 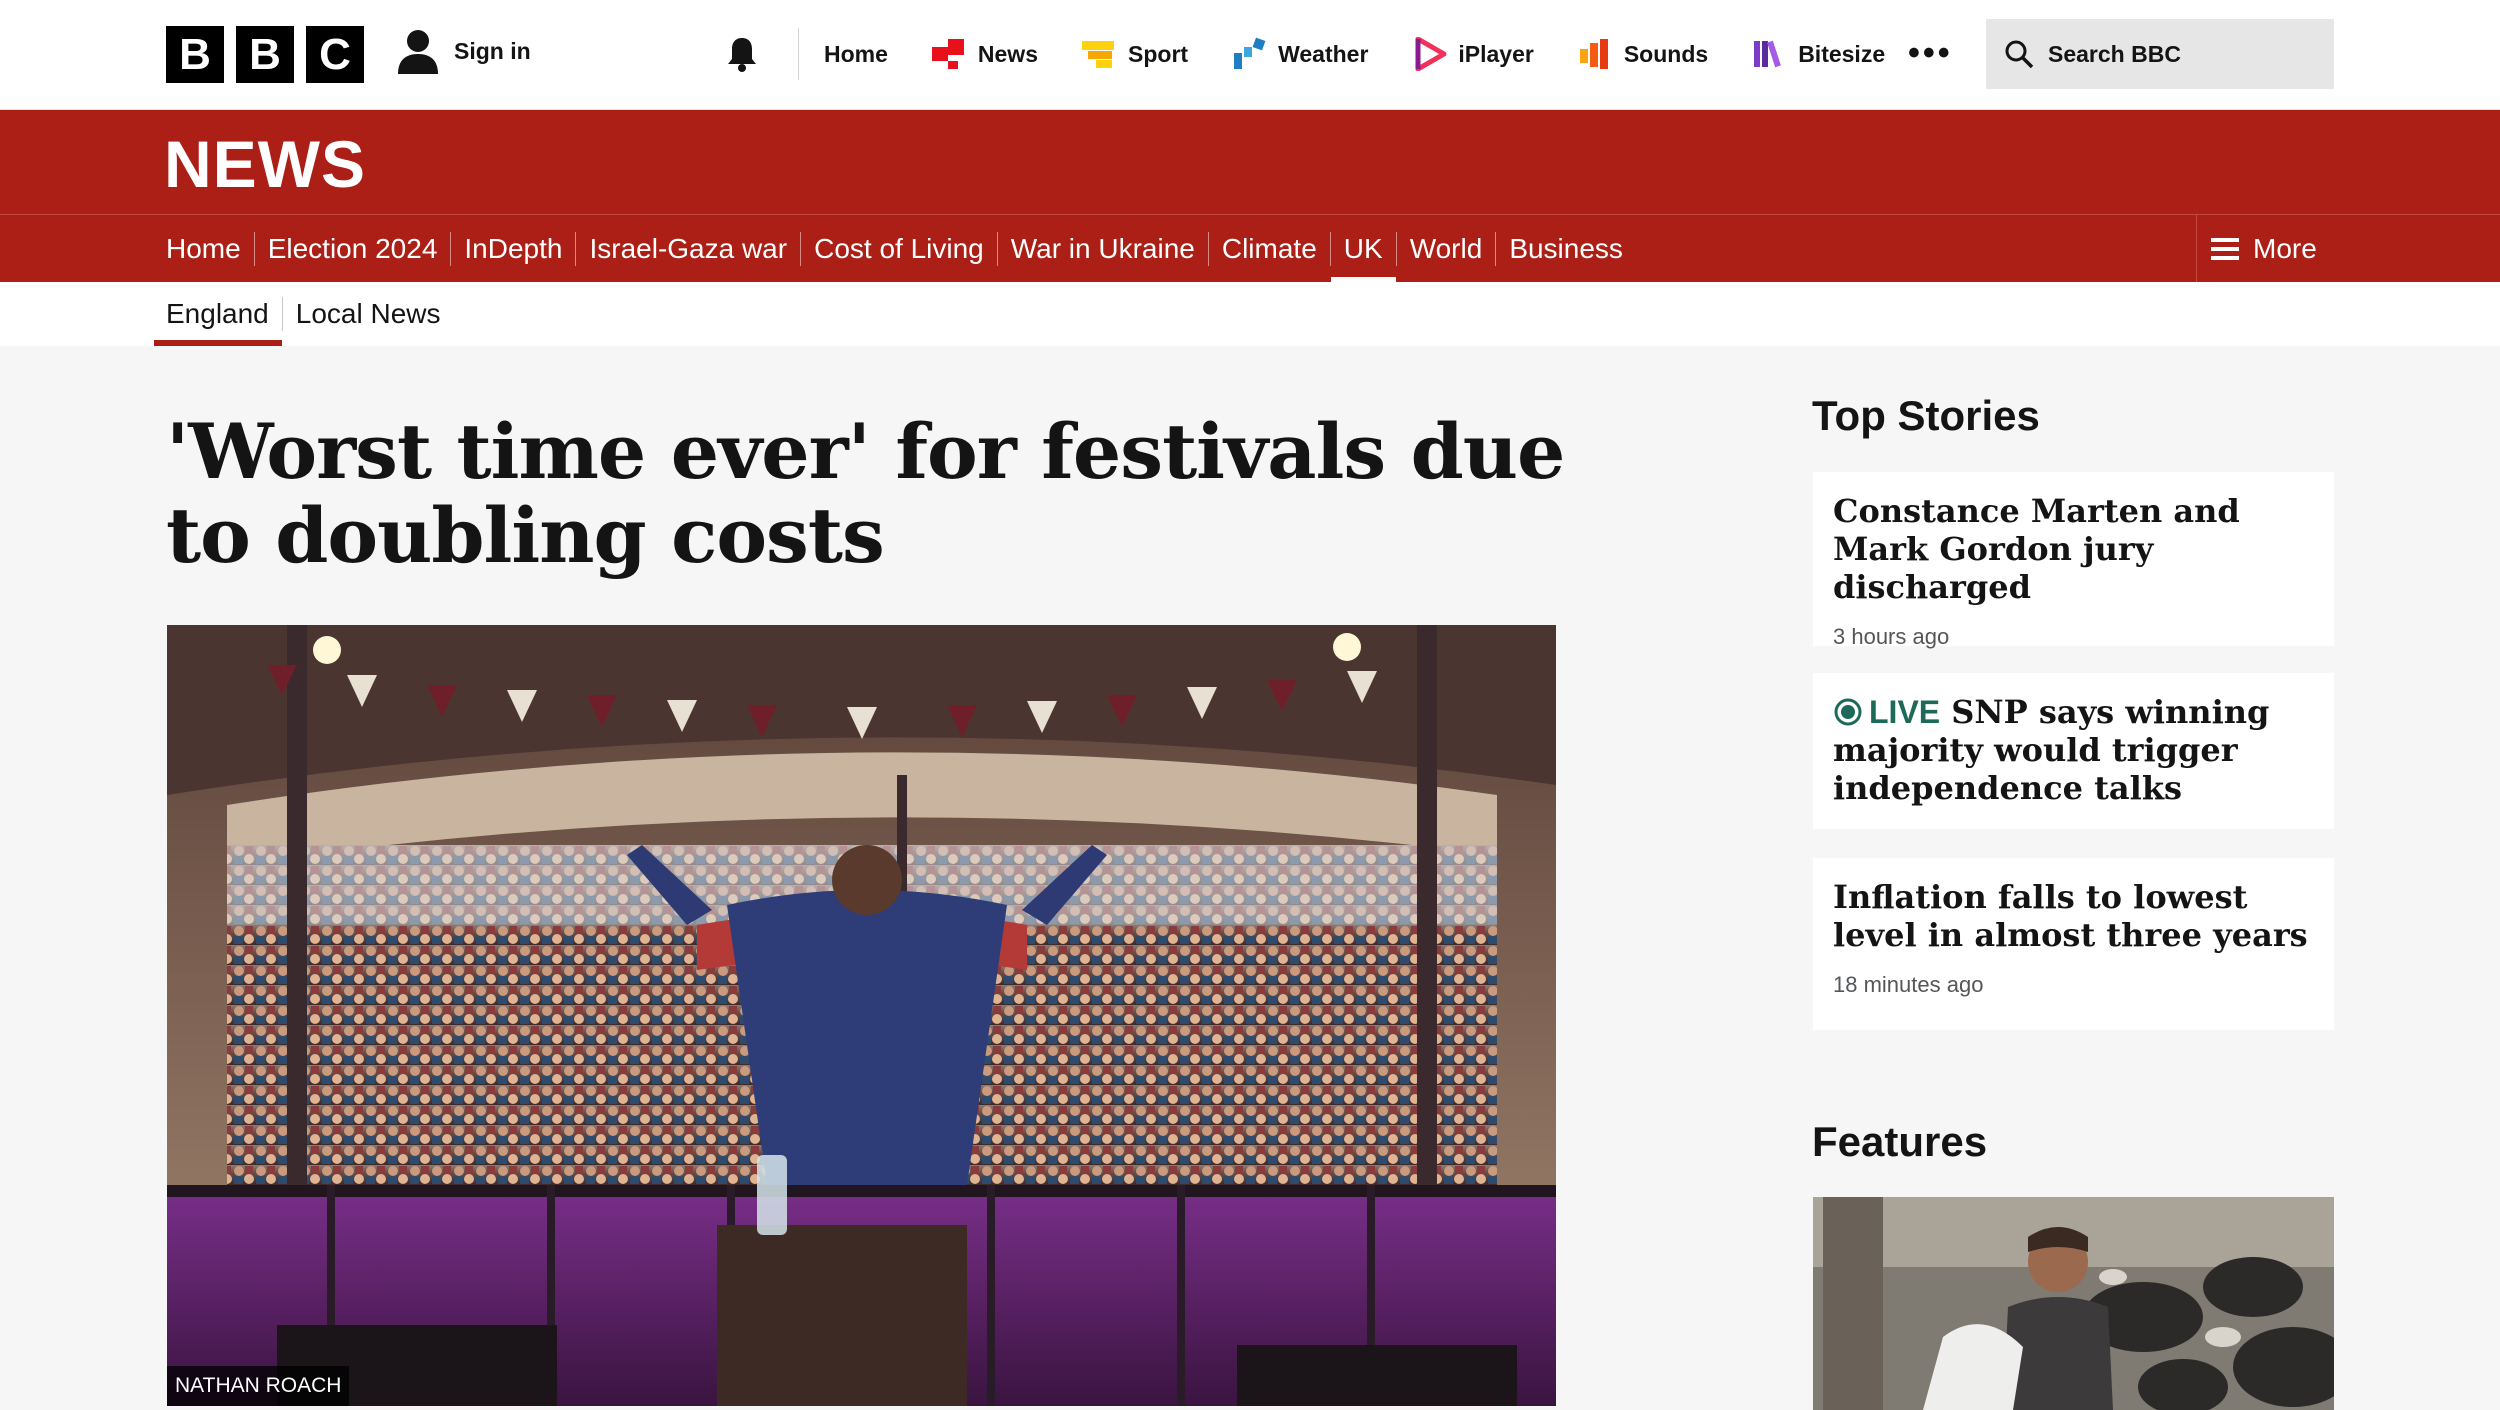 What do you see at coordinates (1445, 249) in the screenshot?
I see `news-nav-world: World` at bounding box center [1445, 249].